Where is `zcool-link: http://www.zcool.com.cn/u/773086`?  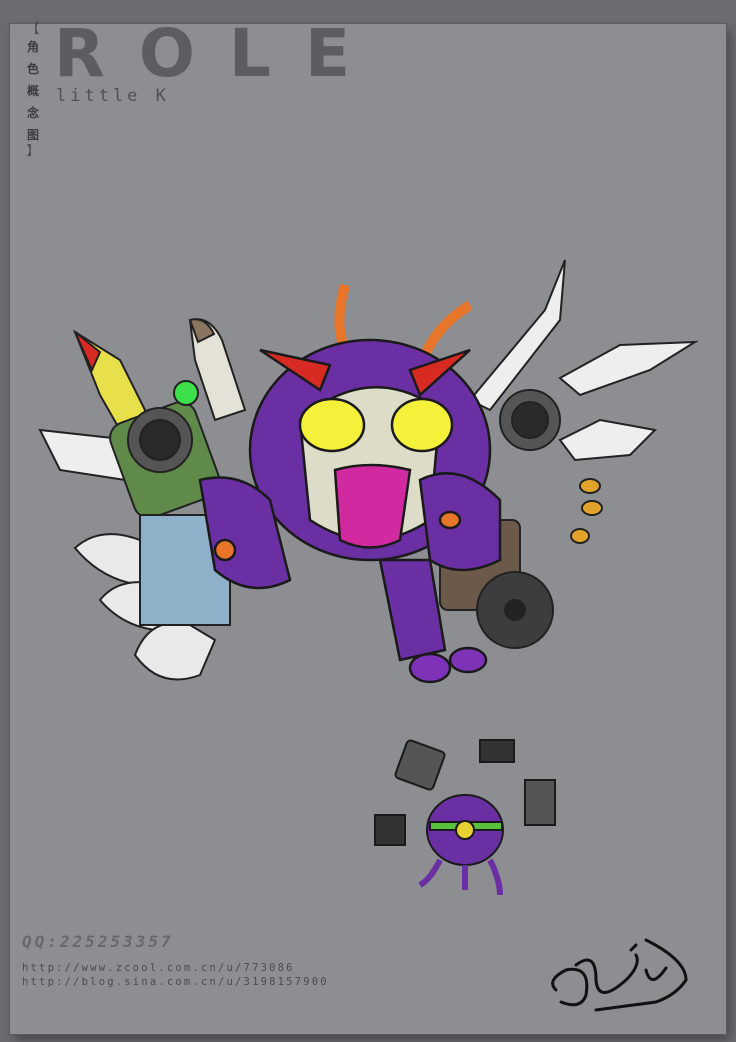
zcool-link: http://www.zcool.com.cn/u/773086 is located at coordinates (158, 968).